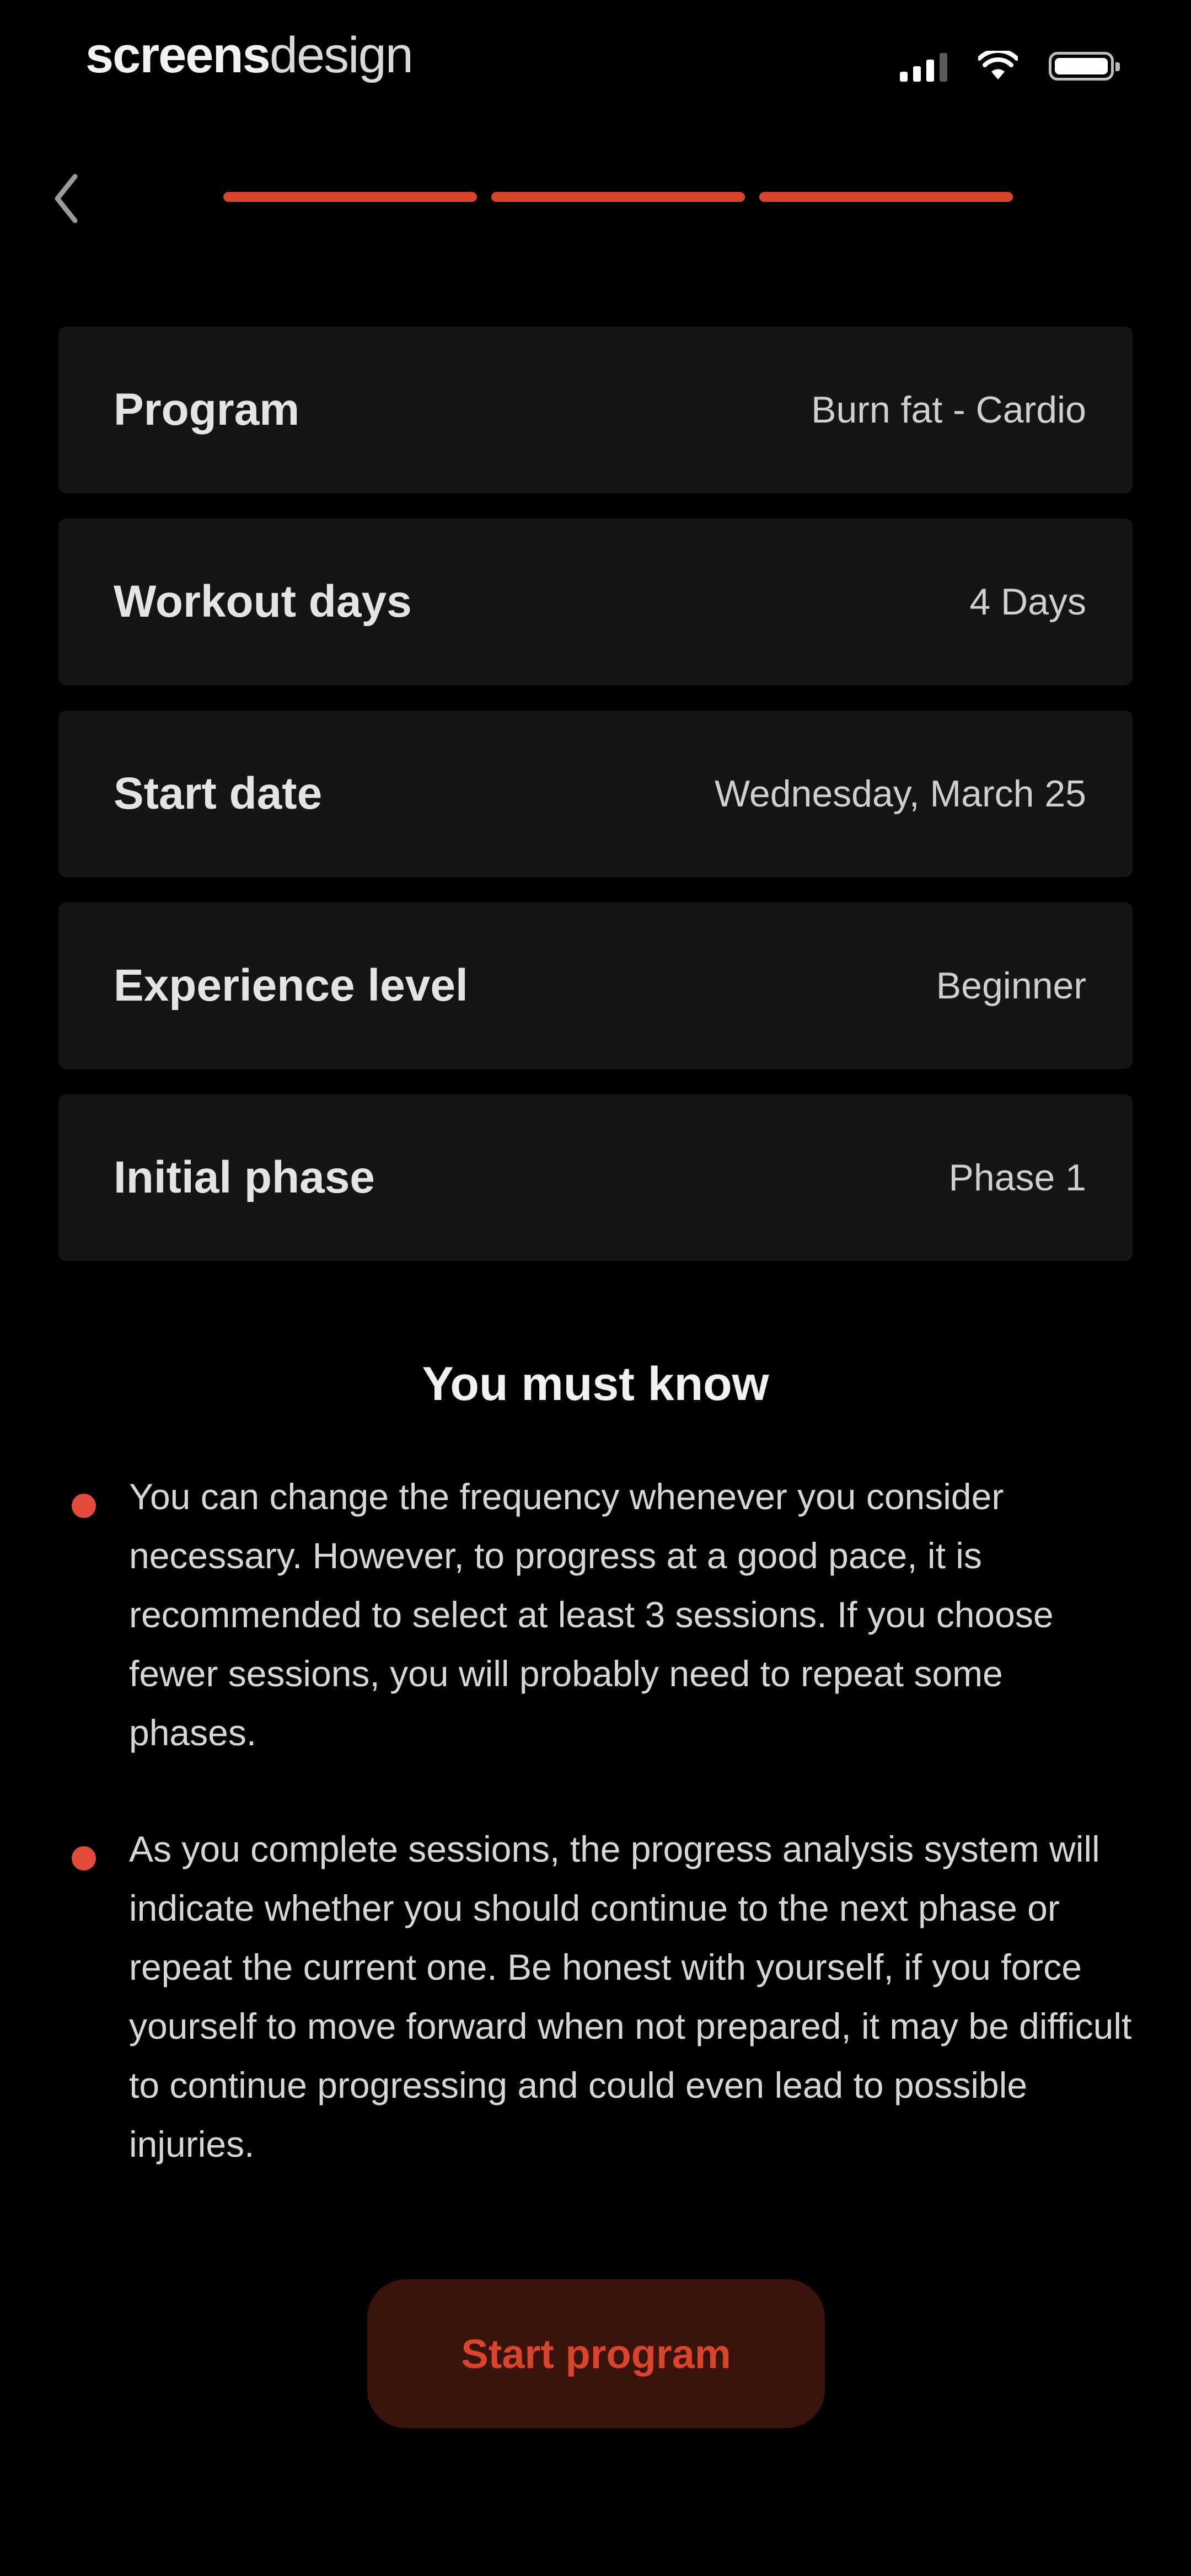 The height and width of the screenshot is (2576, 1191). I want to click on battery-icon, so click(1084, 66).